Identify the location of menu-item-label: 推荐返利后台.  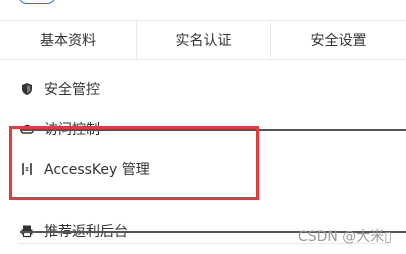
(86, 232).